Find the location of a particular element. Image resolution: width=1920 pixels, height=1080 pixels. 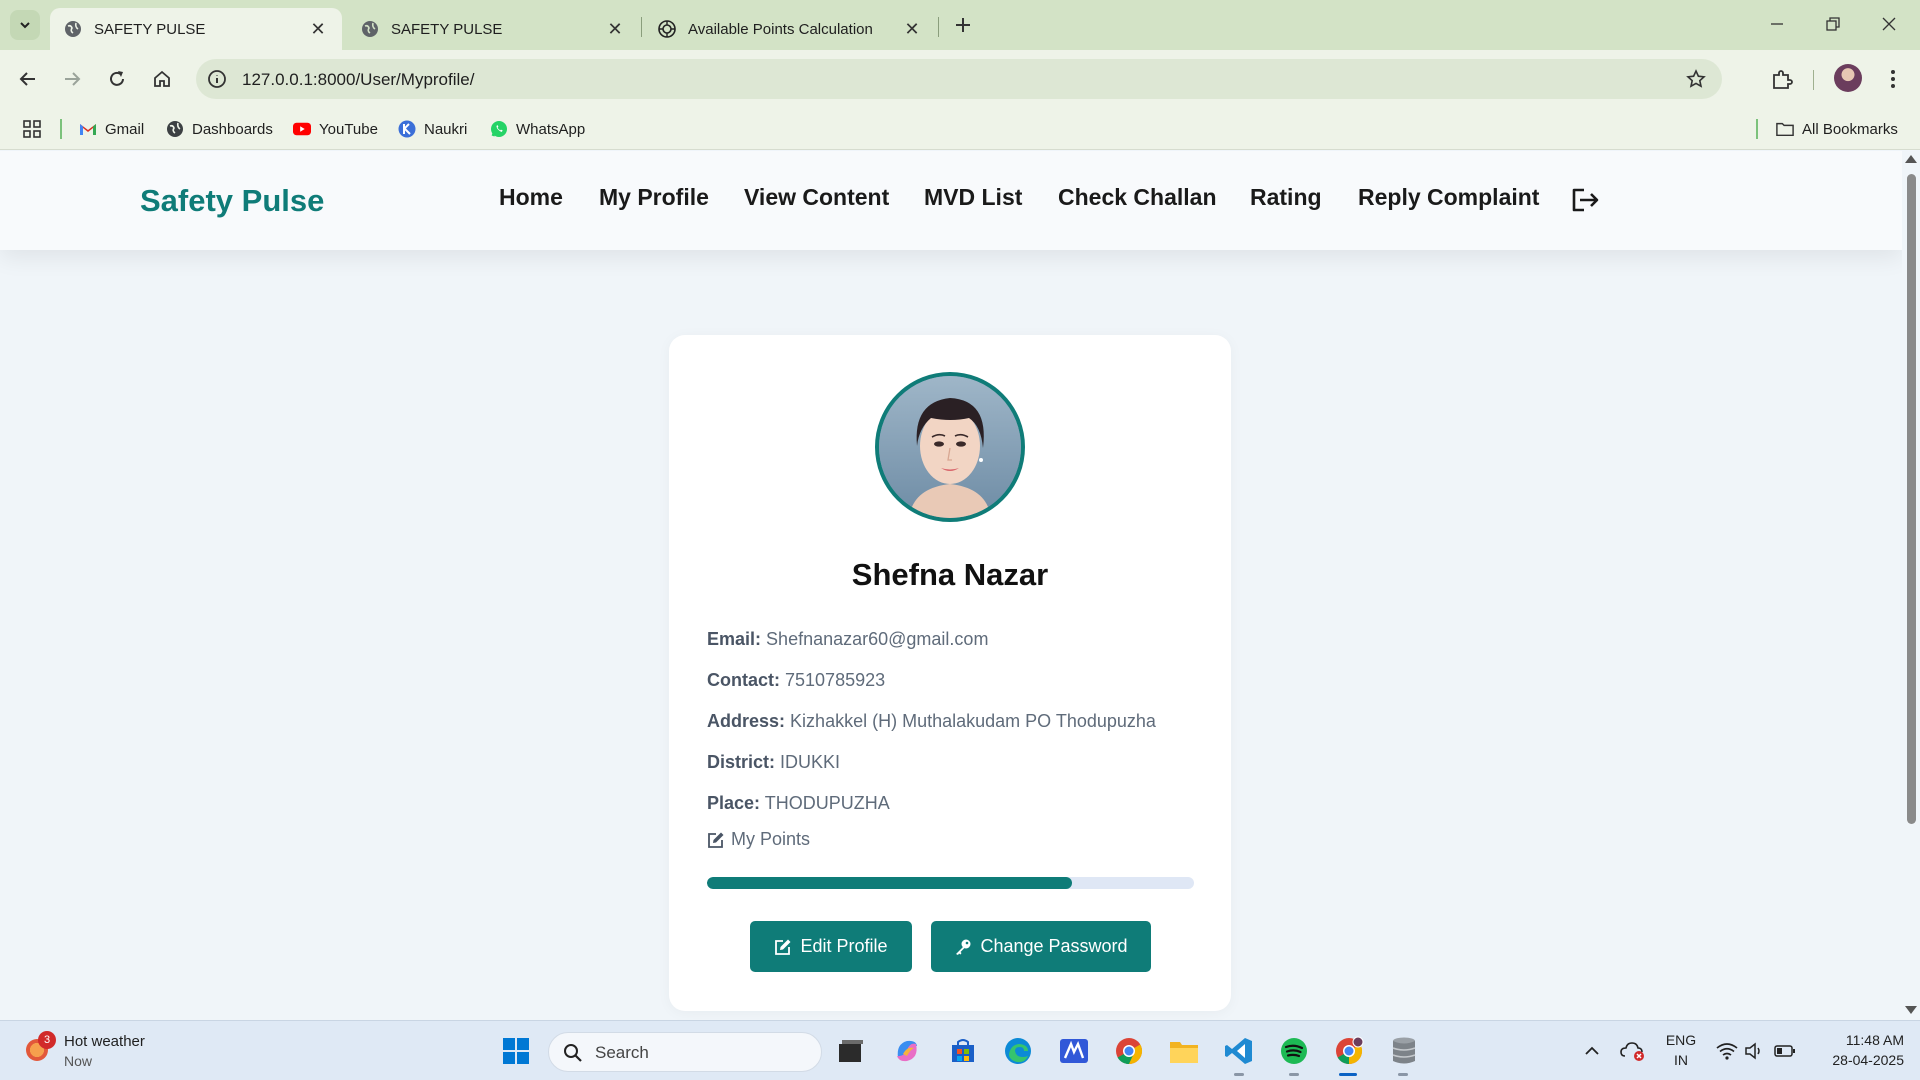

nav-reply-complaint: Reply Complaint is located at coordinates (1448, 197).